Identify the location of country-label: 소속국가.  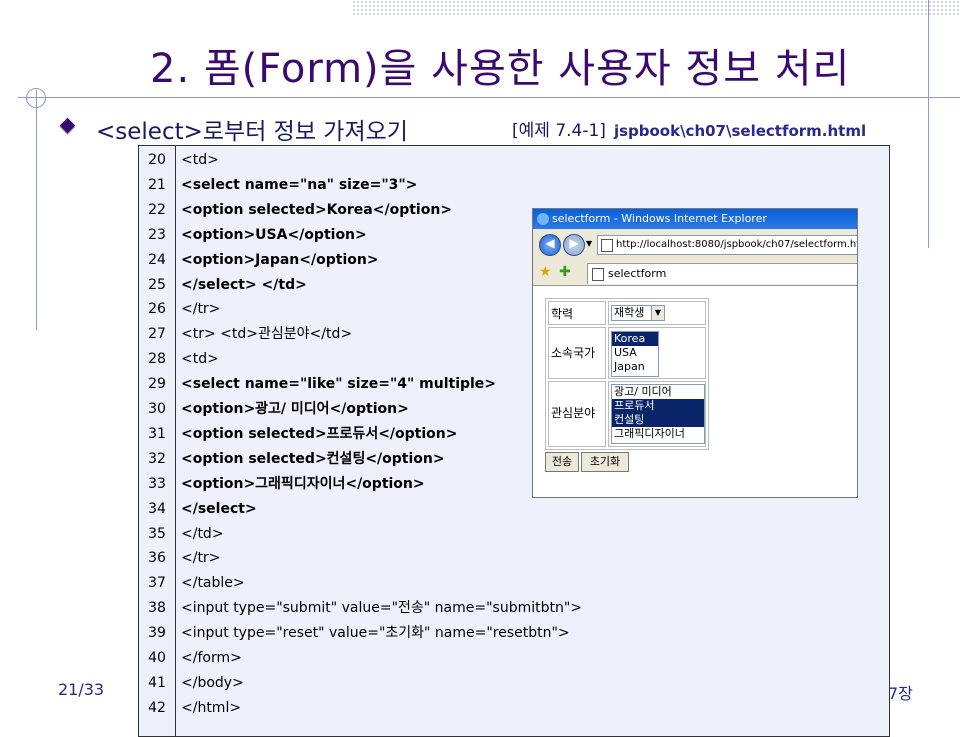
(573, 353).